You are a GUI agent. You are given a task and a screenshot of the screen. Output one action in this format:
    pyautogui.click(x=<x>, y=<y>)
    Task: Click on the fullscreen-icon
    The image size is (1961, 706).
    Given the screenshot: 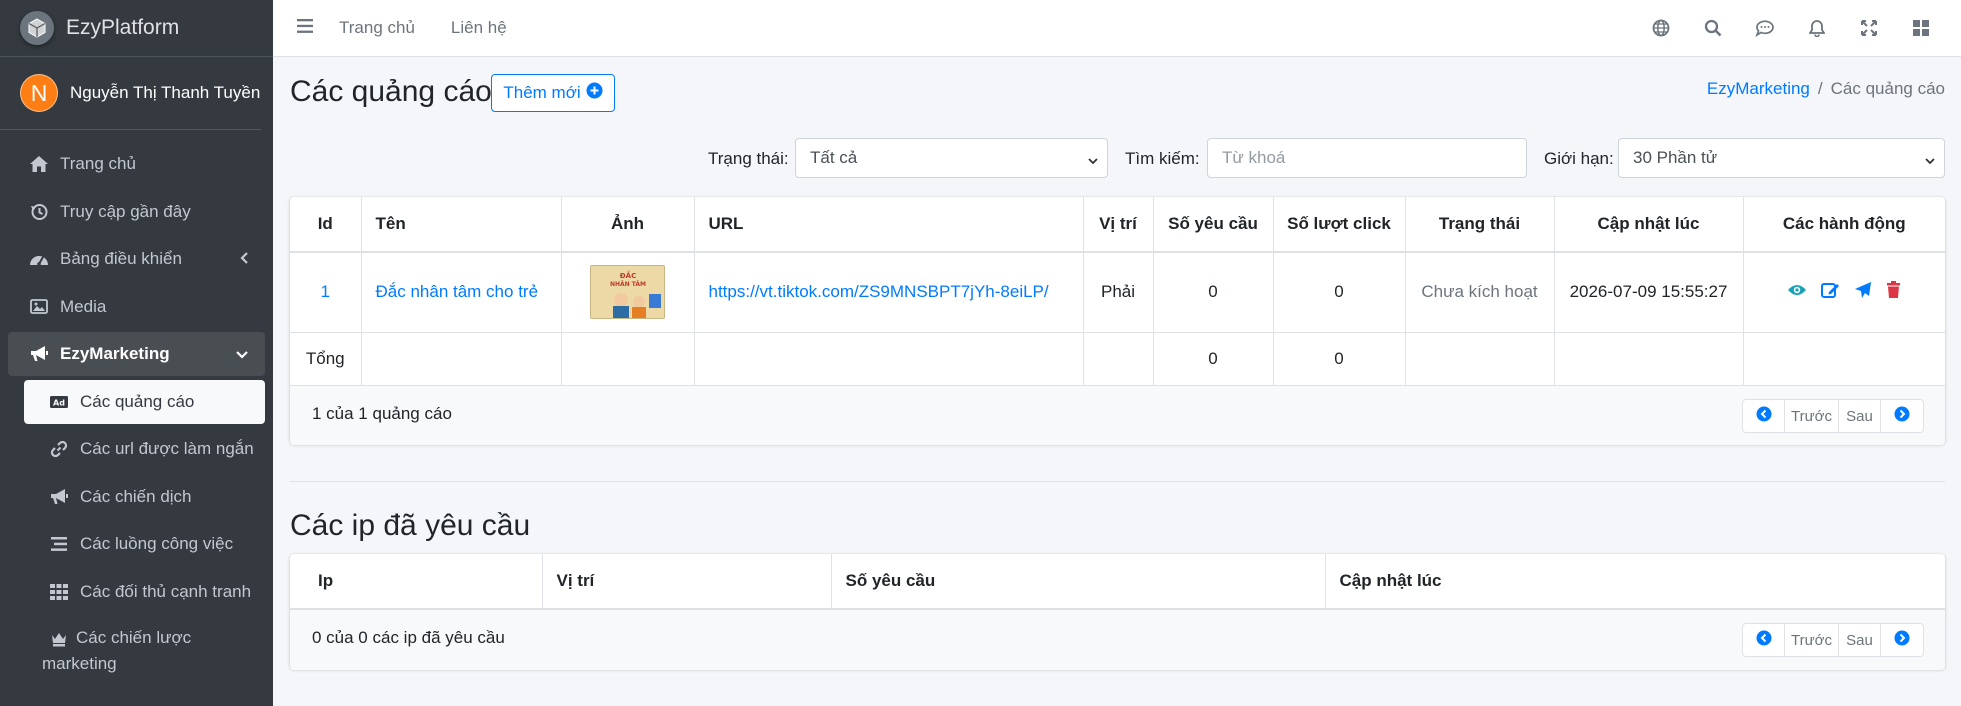 What is the action you would take?
    pyautogui.click(x=1869, y=28)
    